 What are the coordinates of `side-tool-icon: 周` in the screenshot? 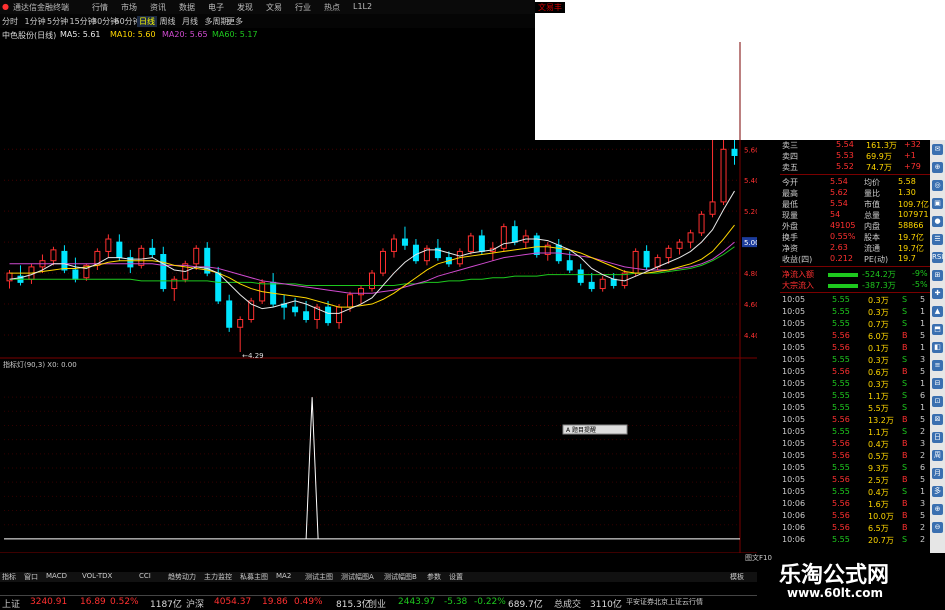 It's located at (937, 455).